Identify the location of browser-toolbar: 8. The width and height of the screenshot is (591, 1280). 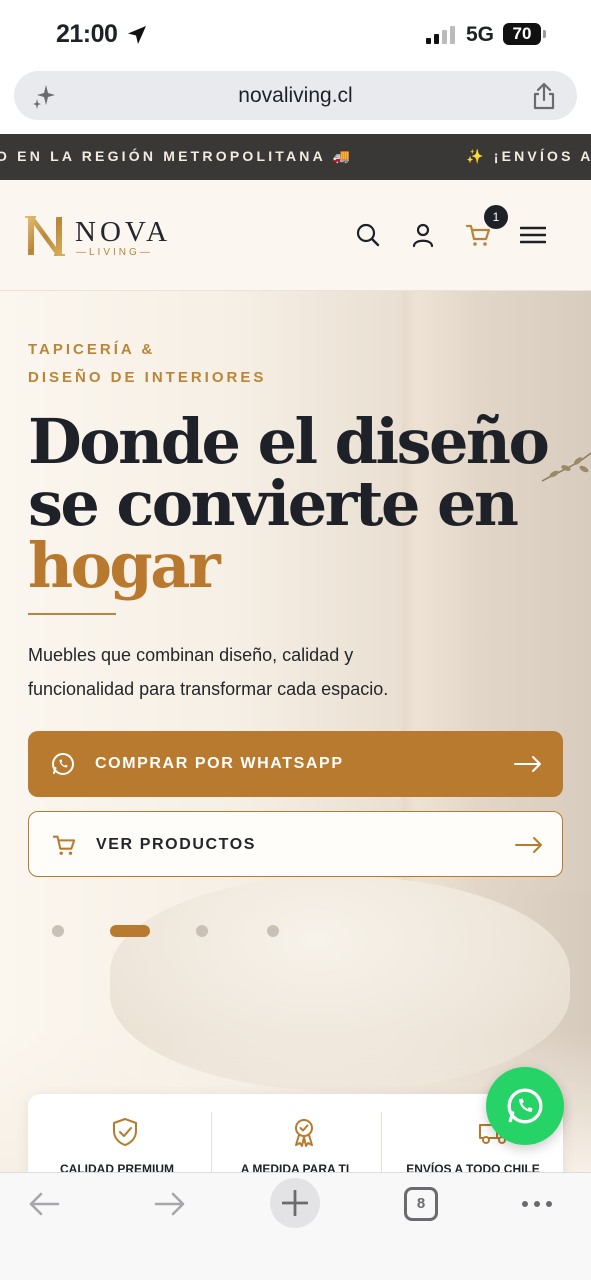
(295, 1226).